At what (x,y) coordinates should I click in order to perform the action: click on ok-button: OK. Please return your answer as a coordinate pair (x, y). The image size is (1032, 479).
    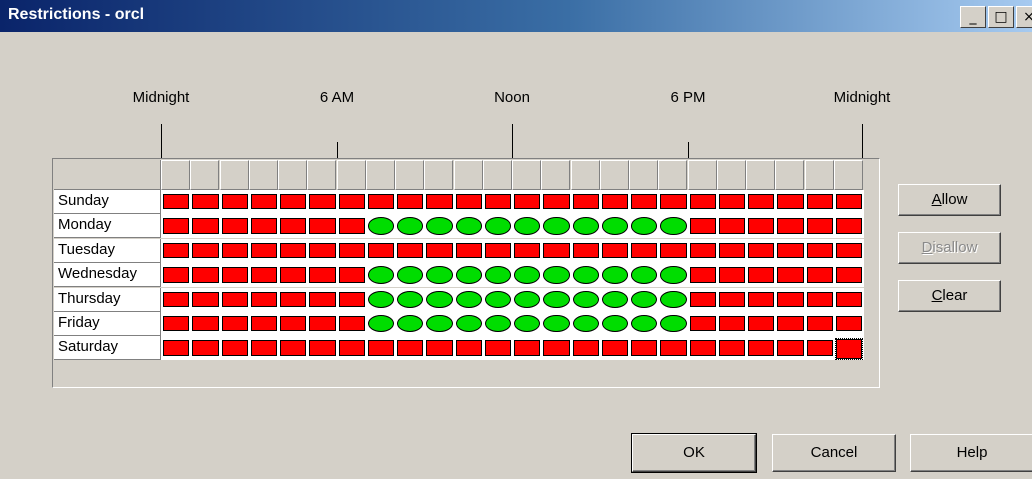
    Looking at the image, I should click on (694, 453).